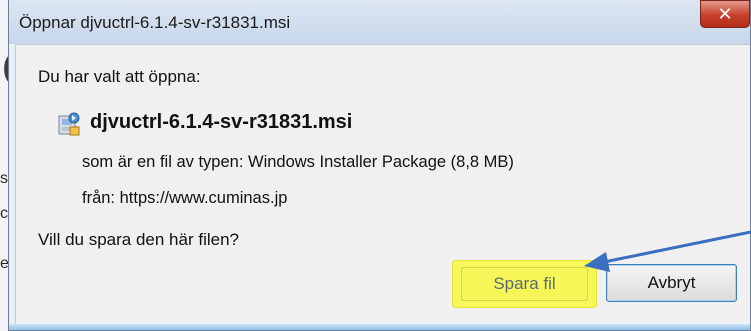 The height and width of the screenshot is (331, 751). I want to click on background-text-fragment: c, so click(4, 213).